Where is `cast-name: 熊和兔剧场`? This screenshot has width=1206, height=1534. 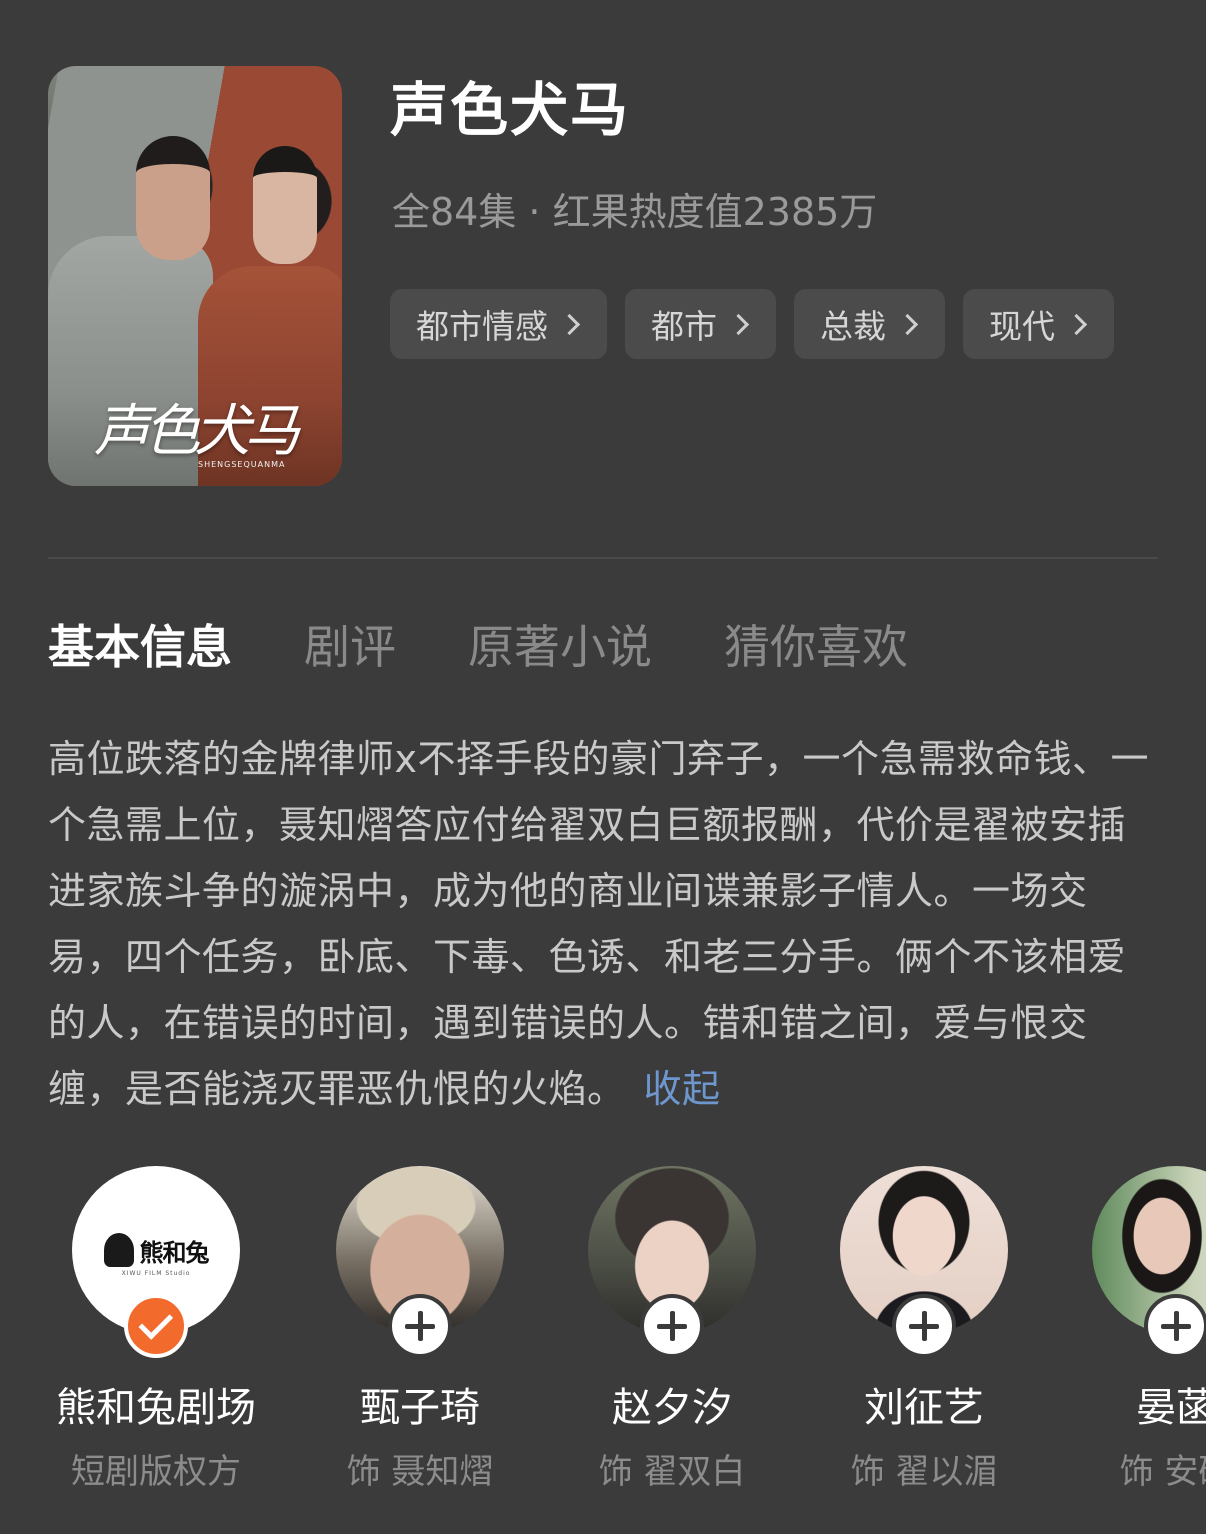
cast-name: 熊和兔剧场 is located at coordinates (156, 1408).